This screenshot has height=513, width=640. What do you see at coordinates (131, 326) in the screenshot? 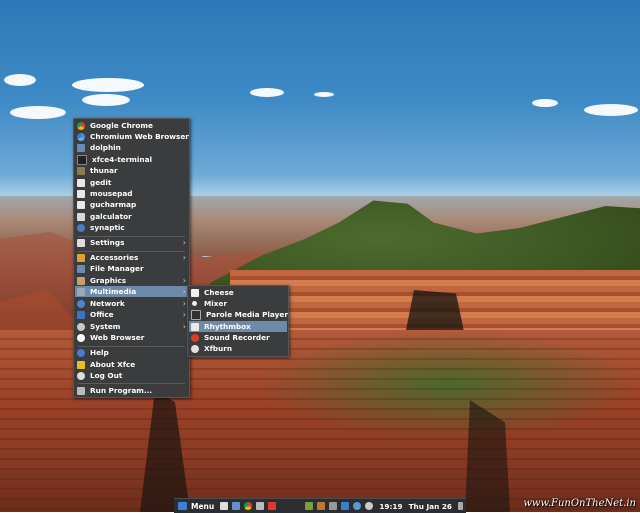
I see `menu-item-system: System ›` at bounding box center [131, 326].